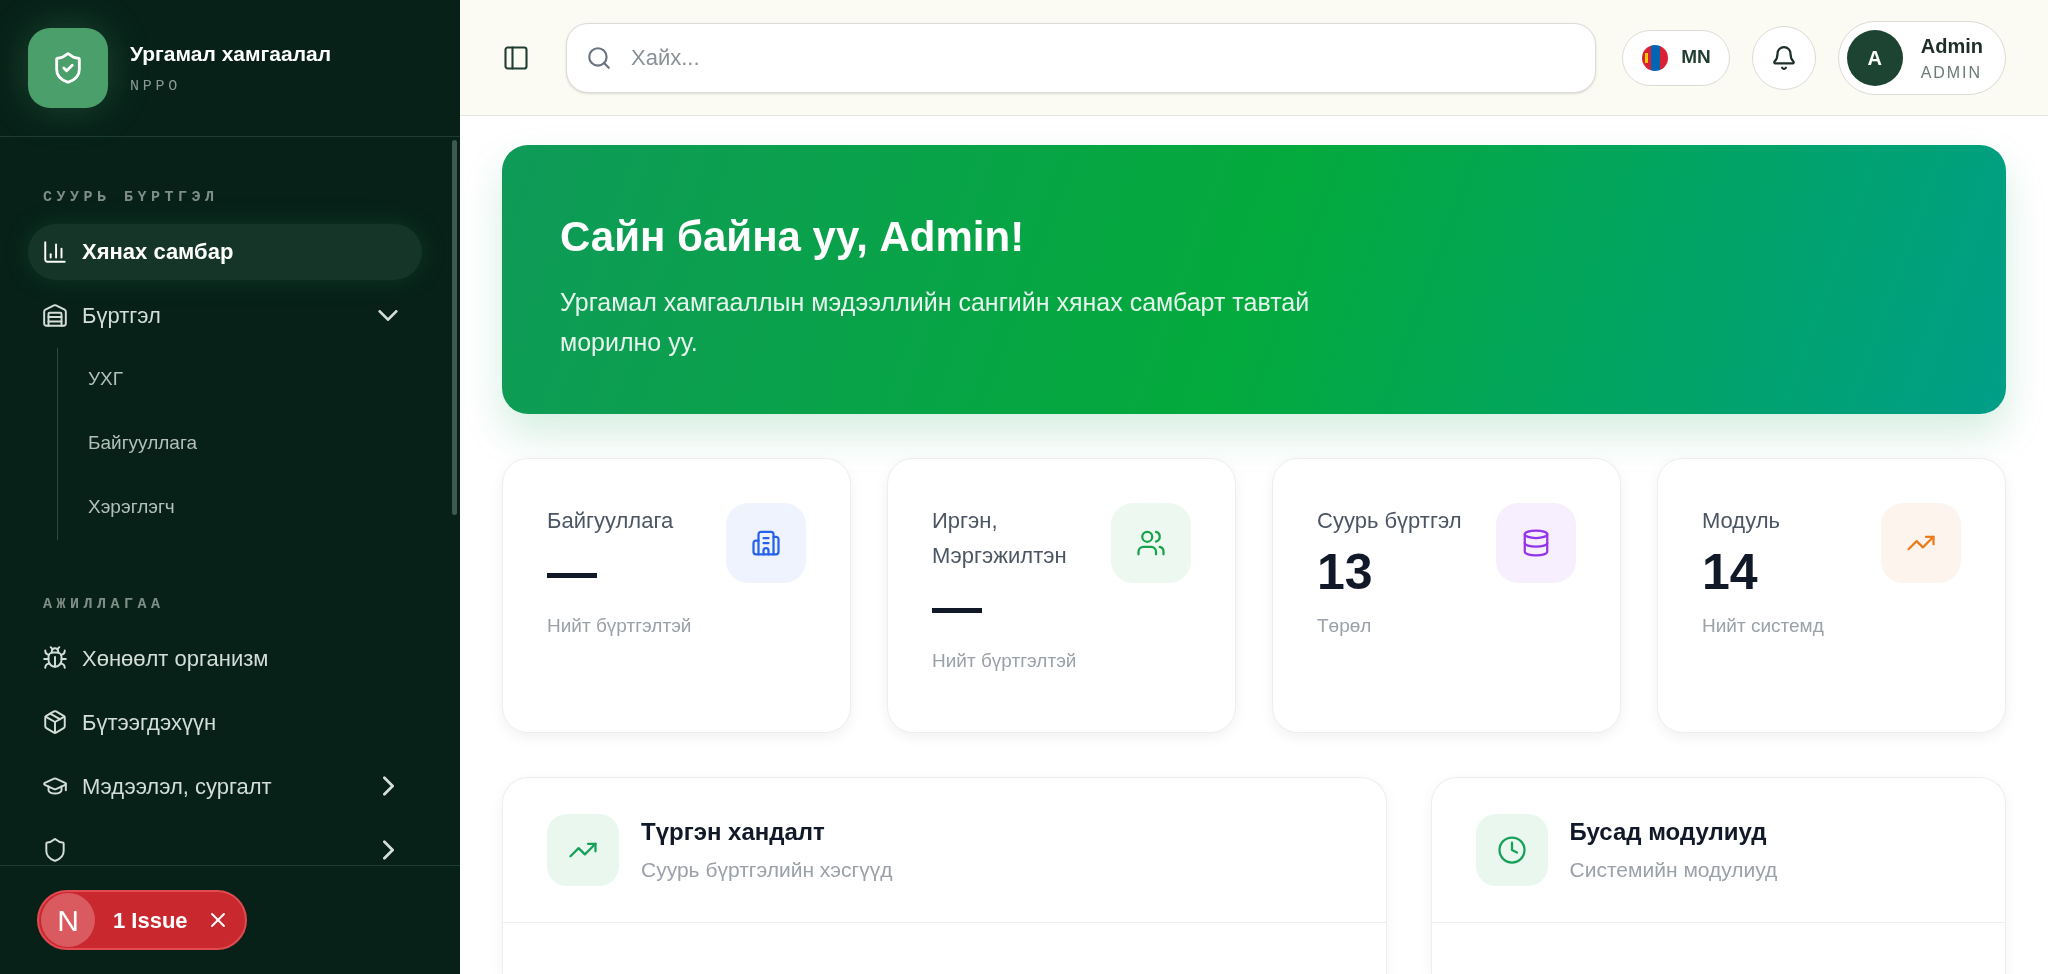  Describe the element at coordinates (1511, 850) in the screenshot. I see `clock-icon` at that location.